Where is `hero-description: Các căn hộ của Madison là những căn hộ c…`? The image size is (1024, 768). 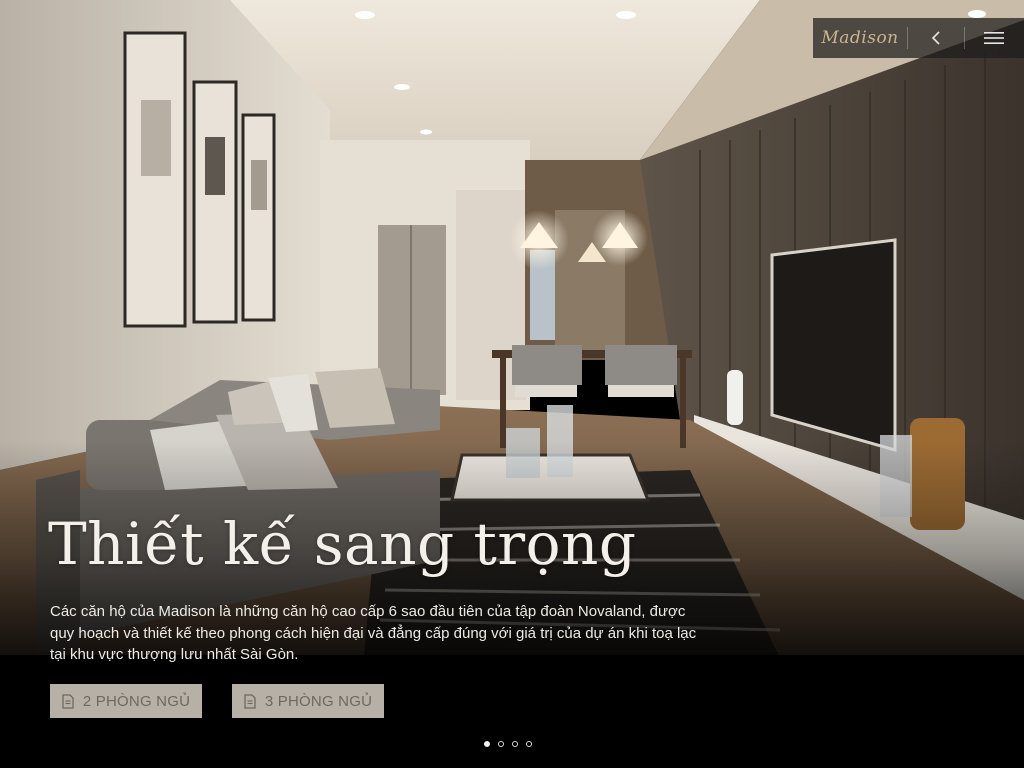
hero-description: Các căn hộ của Madison là những căn hộ c… is located at coordinates (373, 633).